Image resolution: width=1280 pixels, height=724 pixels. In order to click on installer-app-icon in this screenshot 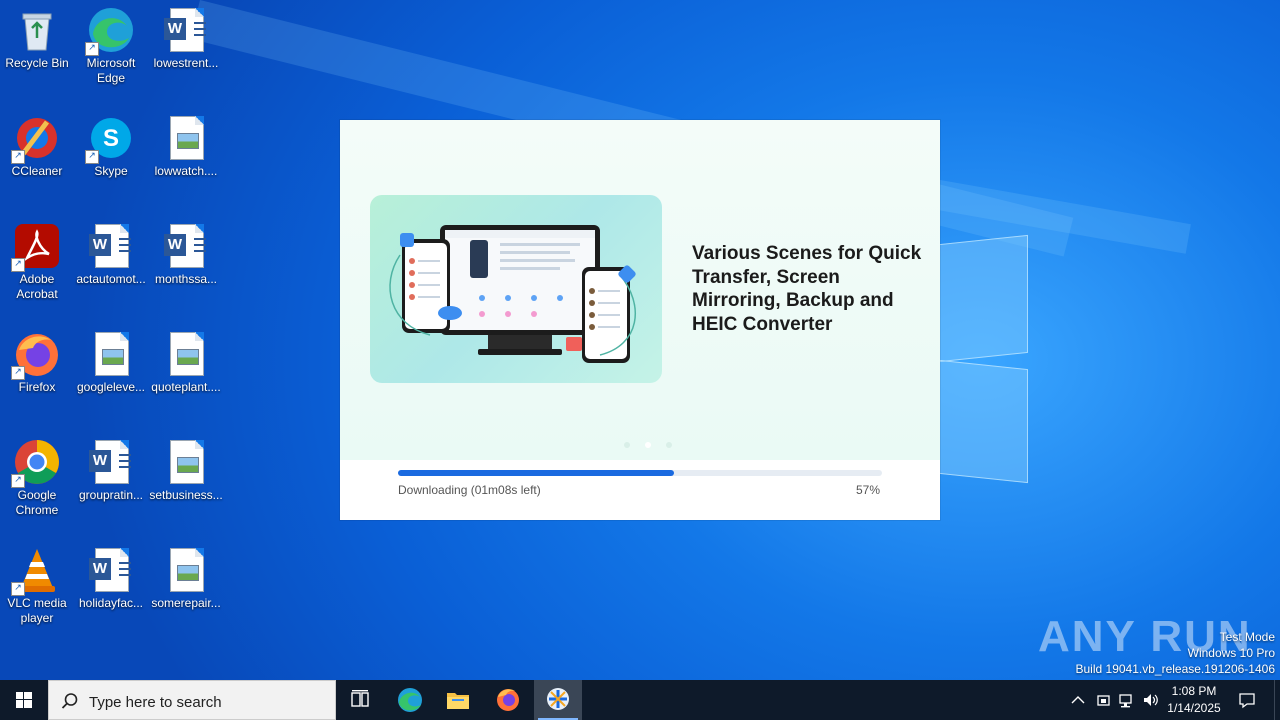, I will do `click(558, 699)`.